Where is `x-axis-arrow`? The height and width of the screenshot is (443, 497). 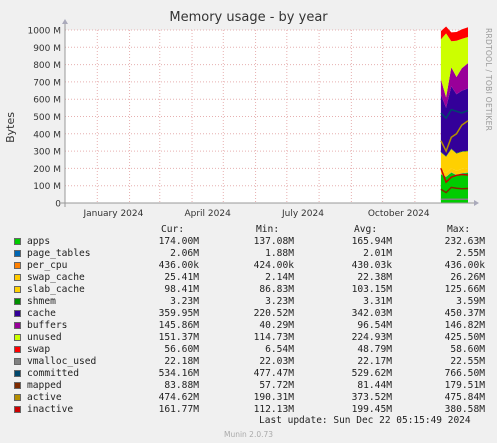 x-axis-arrow is located at coordinates (476, 203).